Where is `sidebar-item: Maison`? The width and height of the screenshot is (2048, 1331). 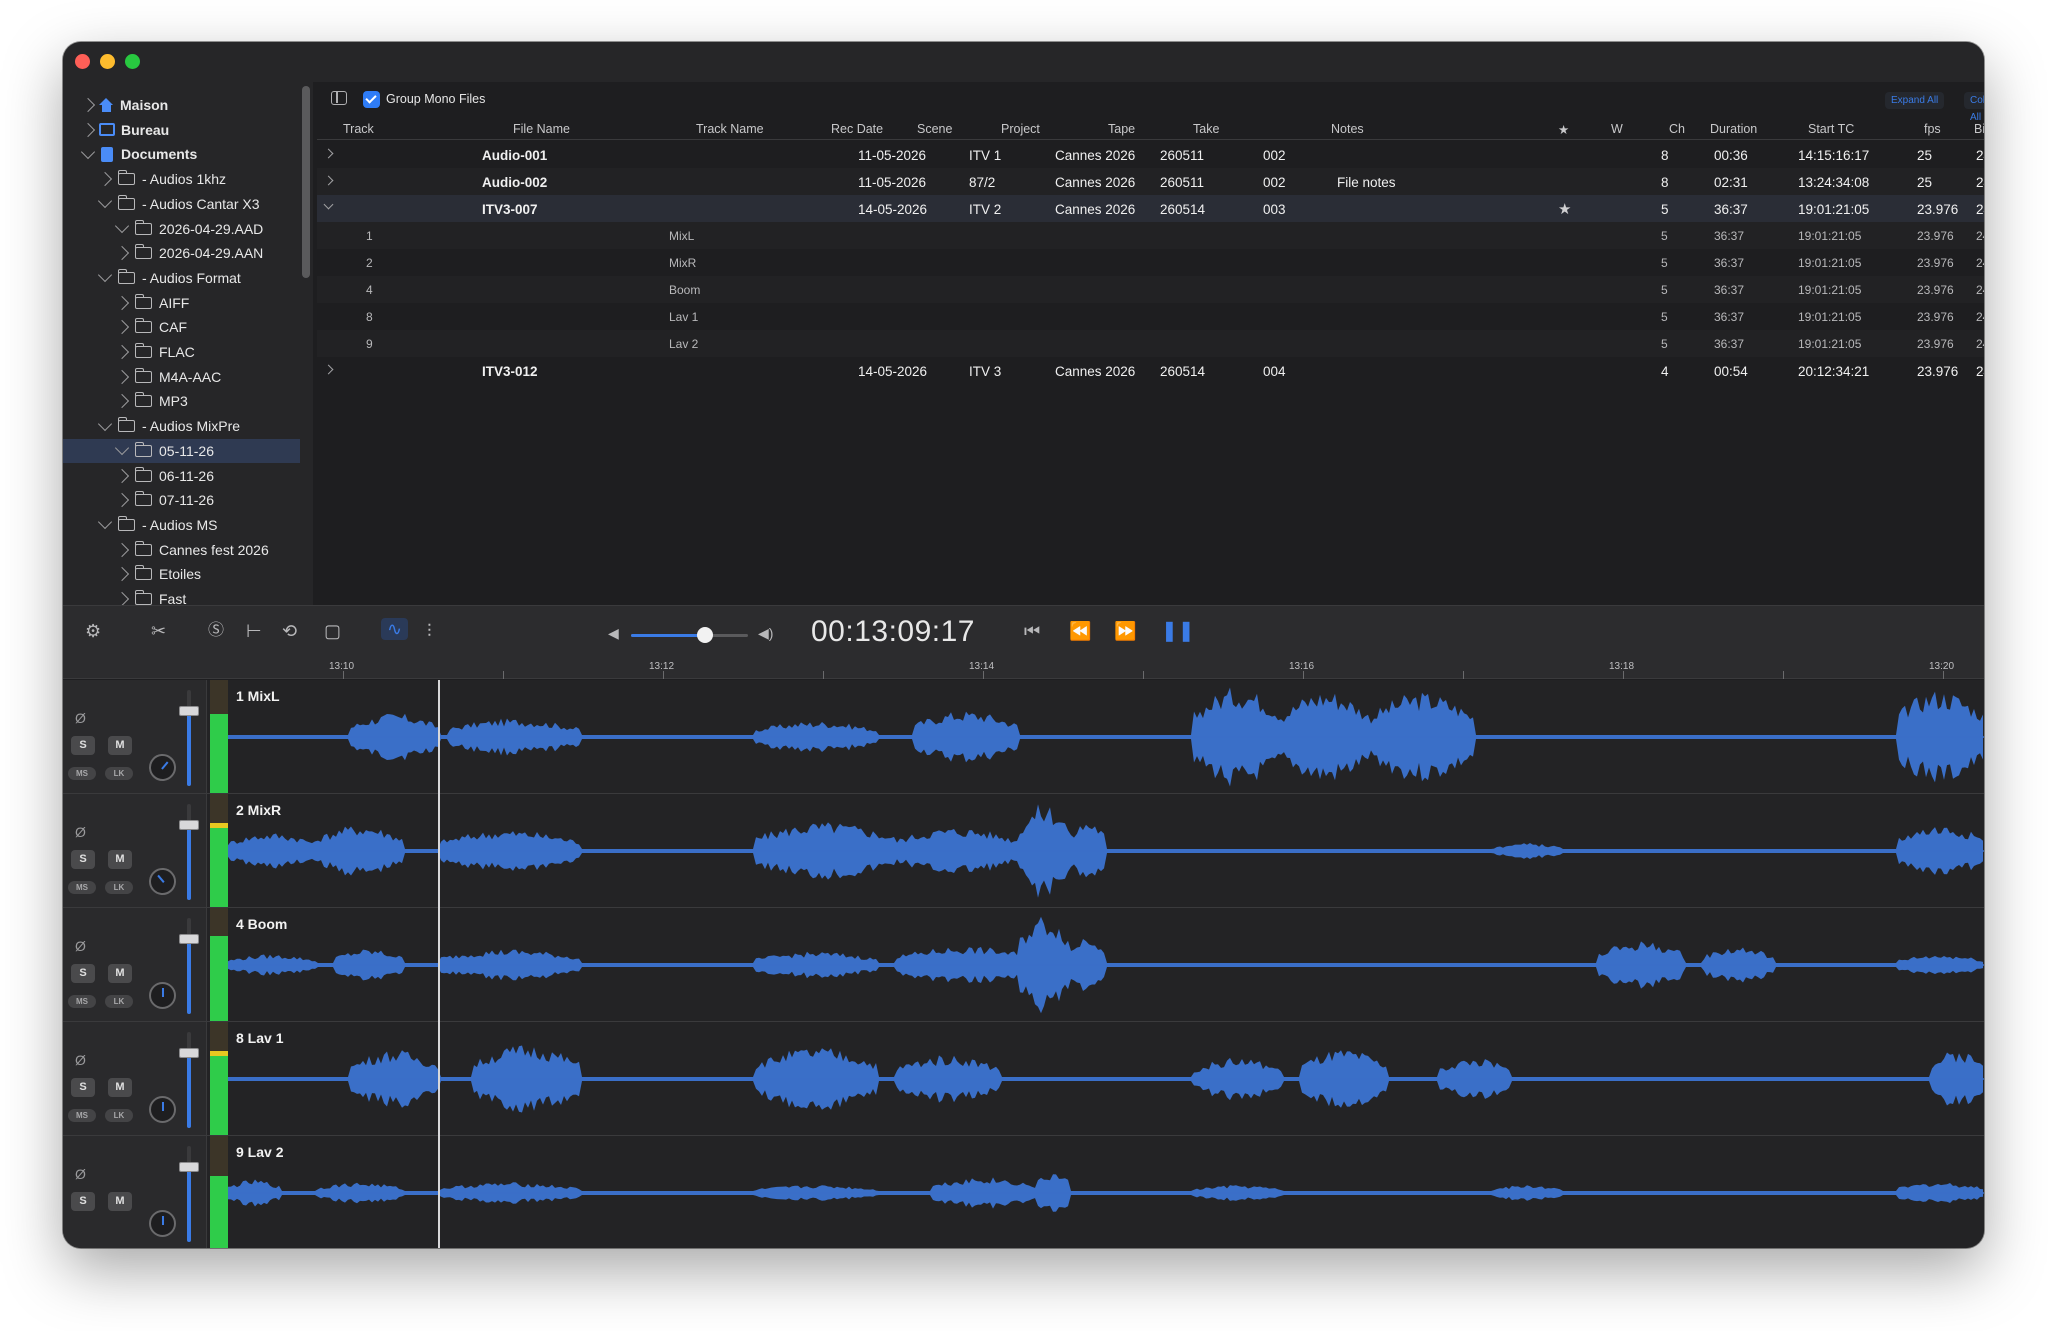
sidebar-item: Maison is located at coordinates (181, 105).